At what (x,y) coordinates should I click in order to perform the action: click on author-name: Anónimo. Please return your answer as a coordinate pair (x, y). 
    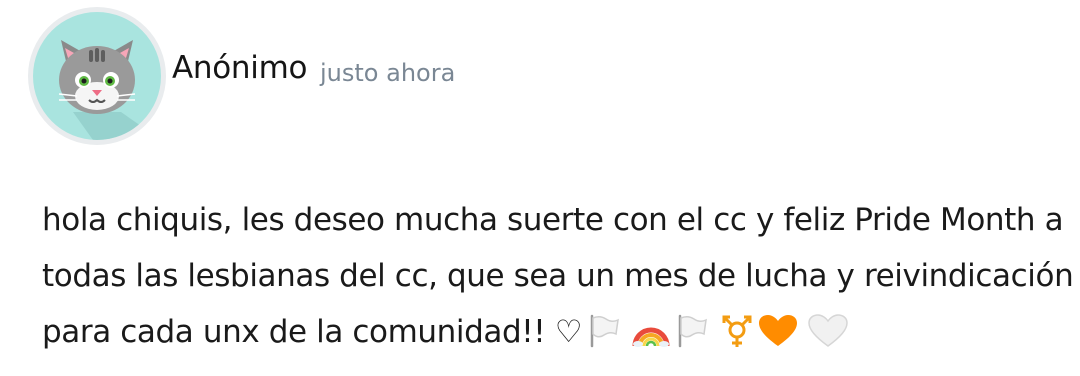
    Looking at the image, I should click on (239, 68).